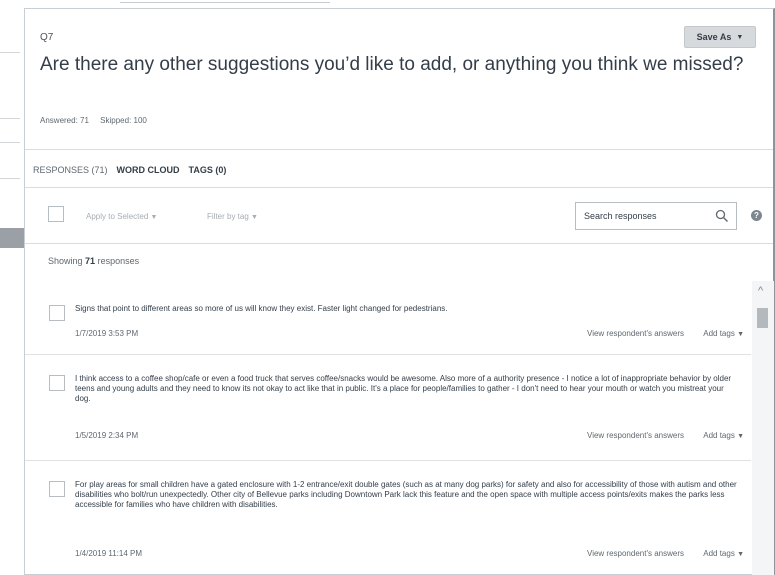 This screenshot has height=575, width=775. I want to click on question-number: Q7, so click(47, 37).